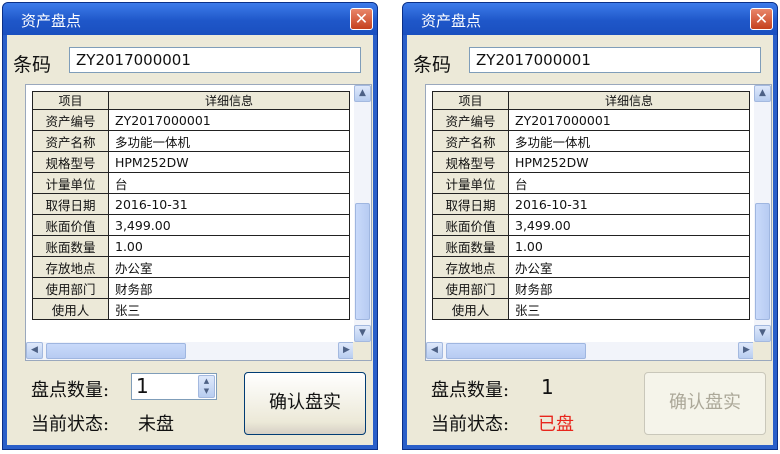  Describe the element at coordinates (556, 424) in the screenshot. I see `status-value: 已盘` at that location.